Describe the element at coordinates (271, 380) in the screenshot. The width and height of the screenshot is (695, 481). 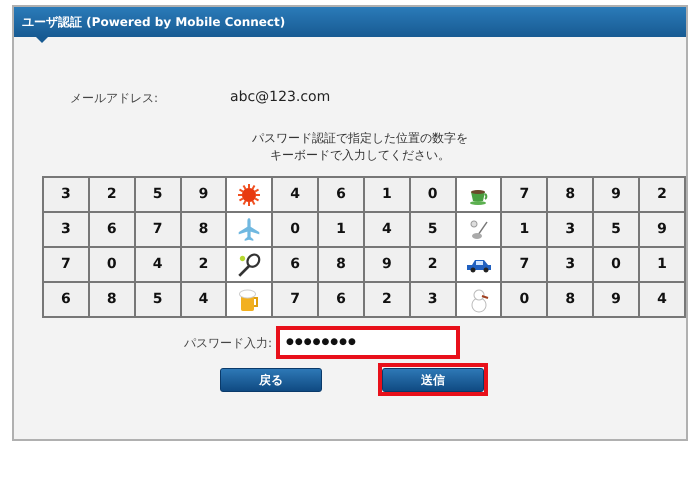
I see `dialog-button: 戻る` at that location.